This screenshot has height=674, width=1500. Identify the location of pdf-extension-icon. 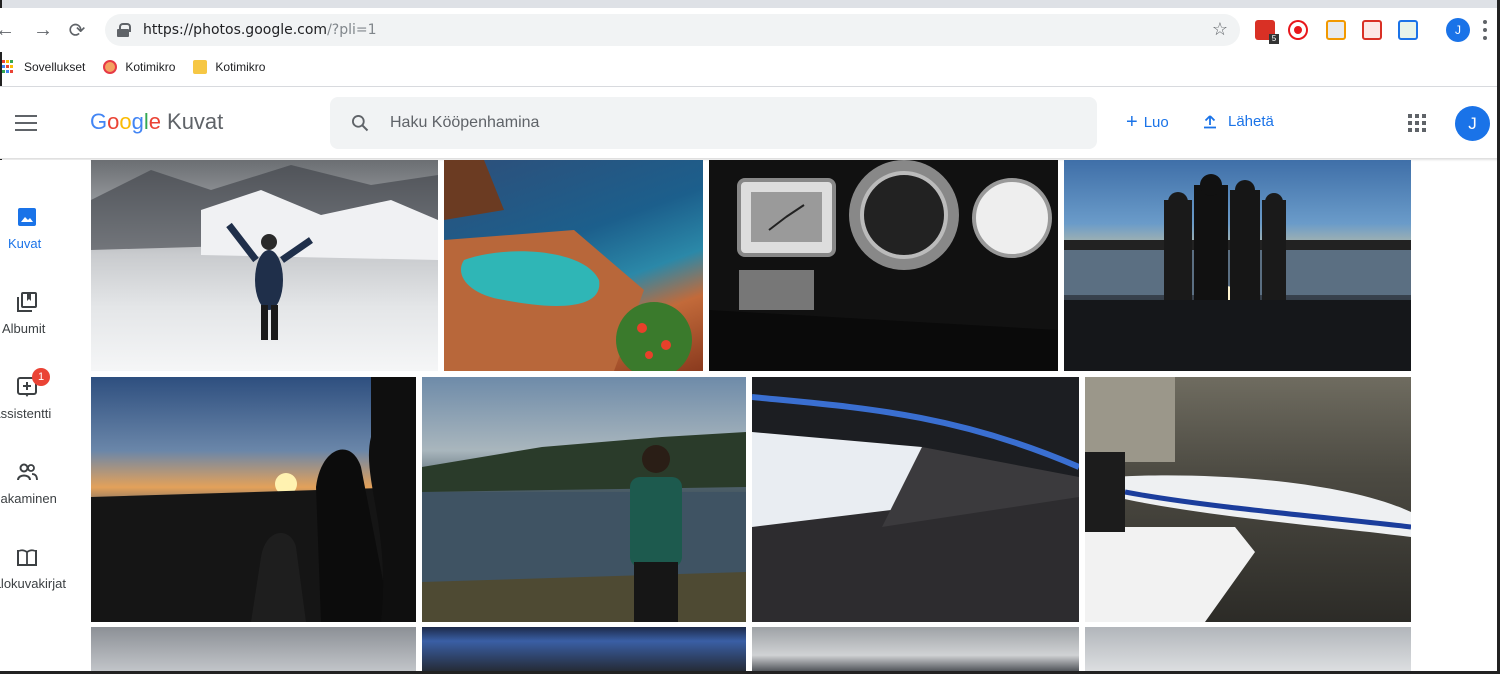
(1372, 30).